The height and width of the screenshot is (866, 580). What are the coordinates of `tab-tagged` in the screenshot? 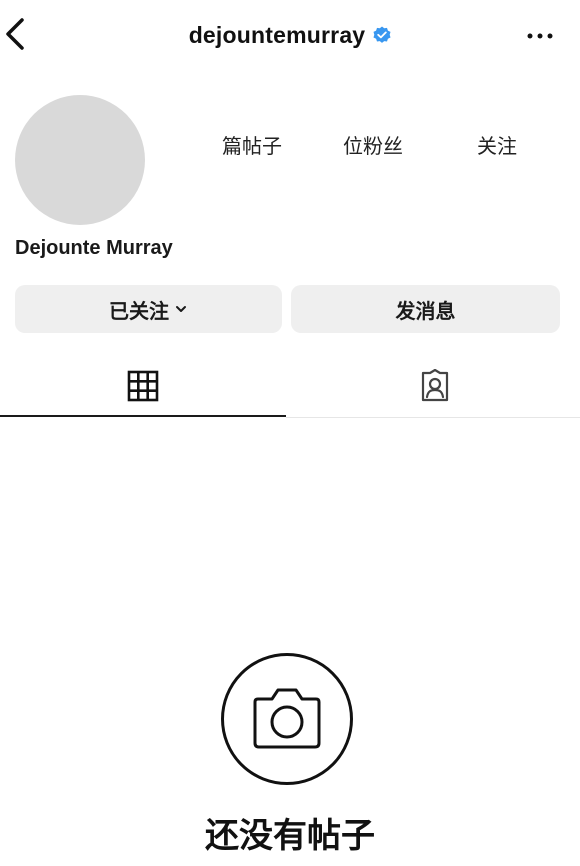 It's located at (435, 386).